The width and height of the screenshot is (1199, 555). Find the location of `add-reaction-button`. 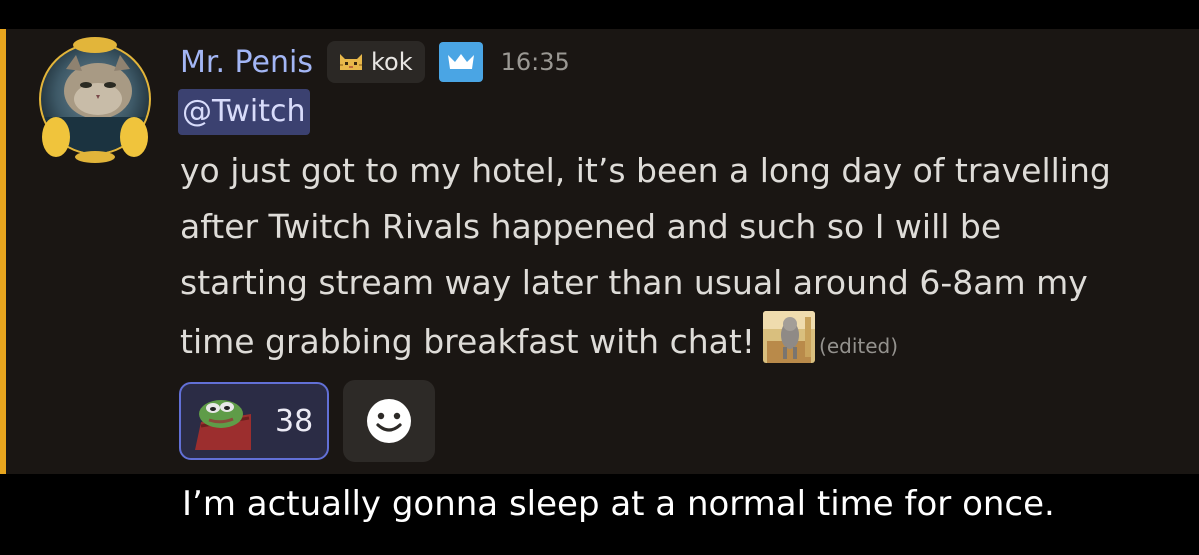

add-reaction-button is located at coordinates (389, 421).